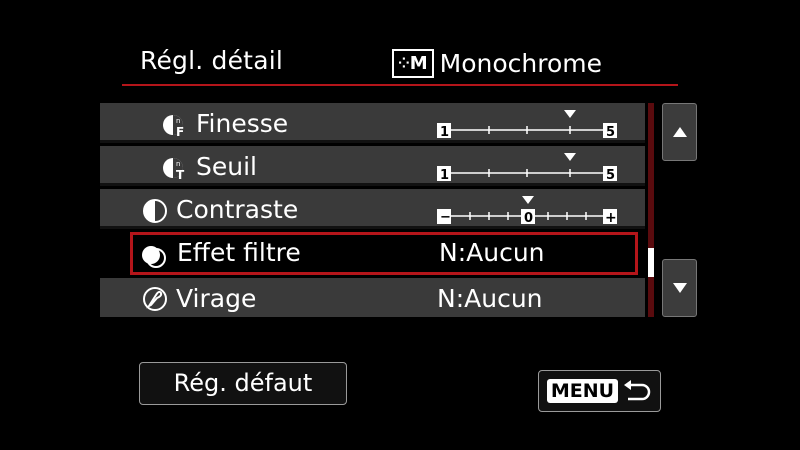  Describe the element at coordinates (226, 166) in the screenshot. I see `setting-label: Seuil` at that location.